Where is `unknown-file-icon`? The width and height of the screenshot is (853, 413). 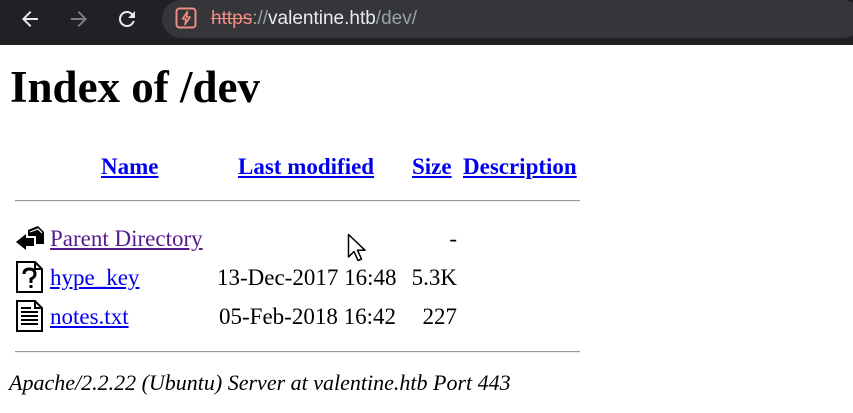
unknown-file-icon is located at coordinates (30, 277).